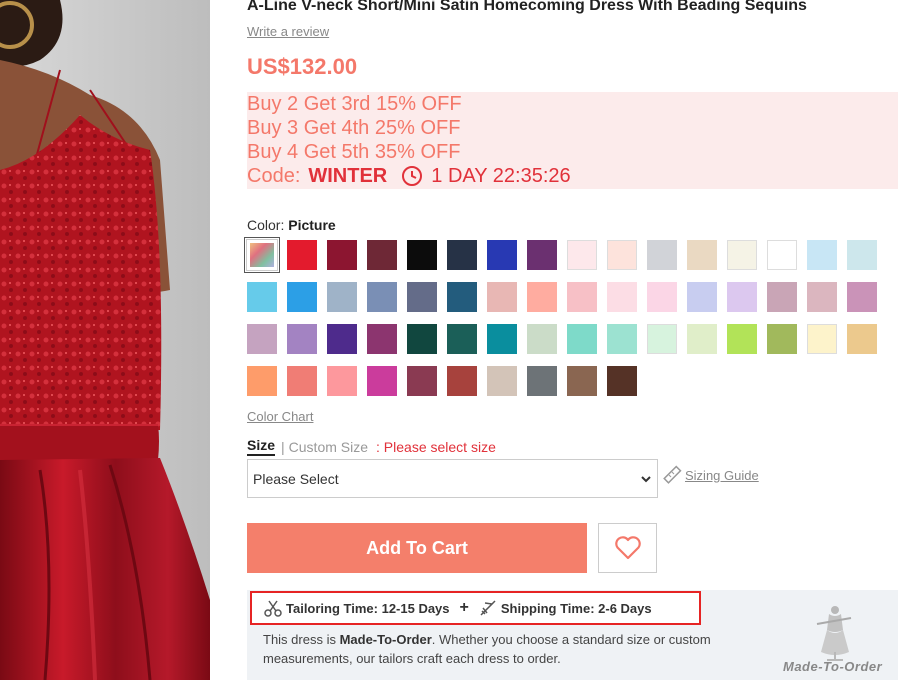 Image resolution: width=898 pixels, height=680 pixels. What do you see at coordinates (436, 446) in the screenshot?
I see `size-warning: : Please select size` at bounding box center [436, 446].